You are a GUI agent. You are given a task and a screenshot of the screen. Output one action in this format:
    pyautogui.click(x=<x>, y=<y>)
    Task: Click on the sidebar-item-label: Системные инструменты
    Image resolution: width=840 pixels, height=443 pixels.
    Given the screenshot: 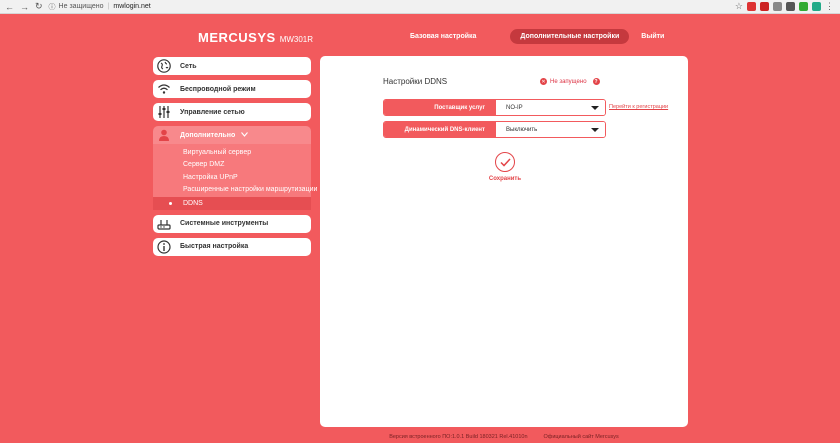 What is the action you would take?
    pyautogui.click(x=224, y=223)
    